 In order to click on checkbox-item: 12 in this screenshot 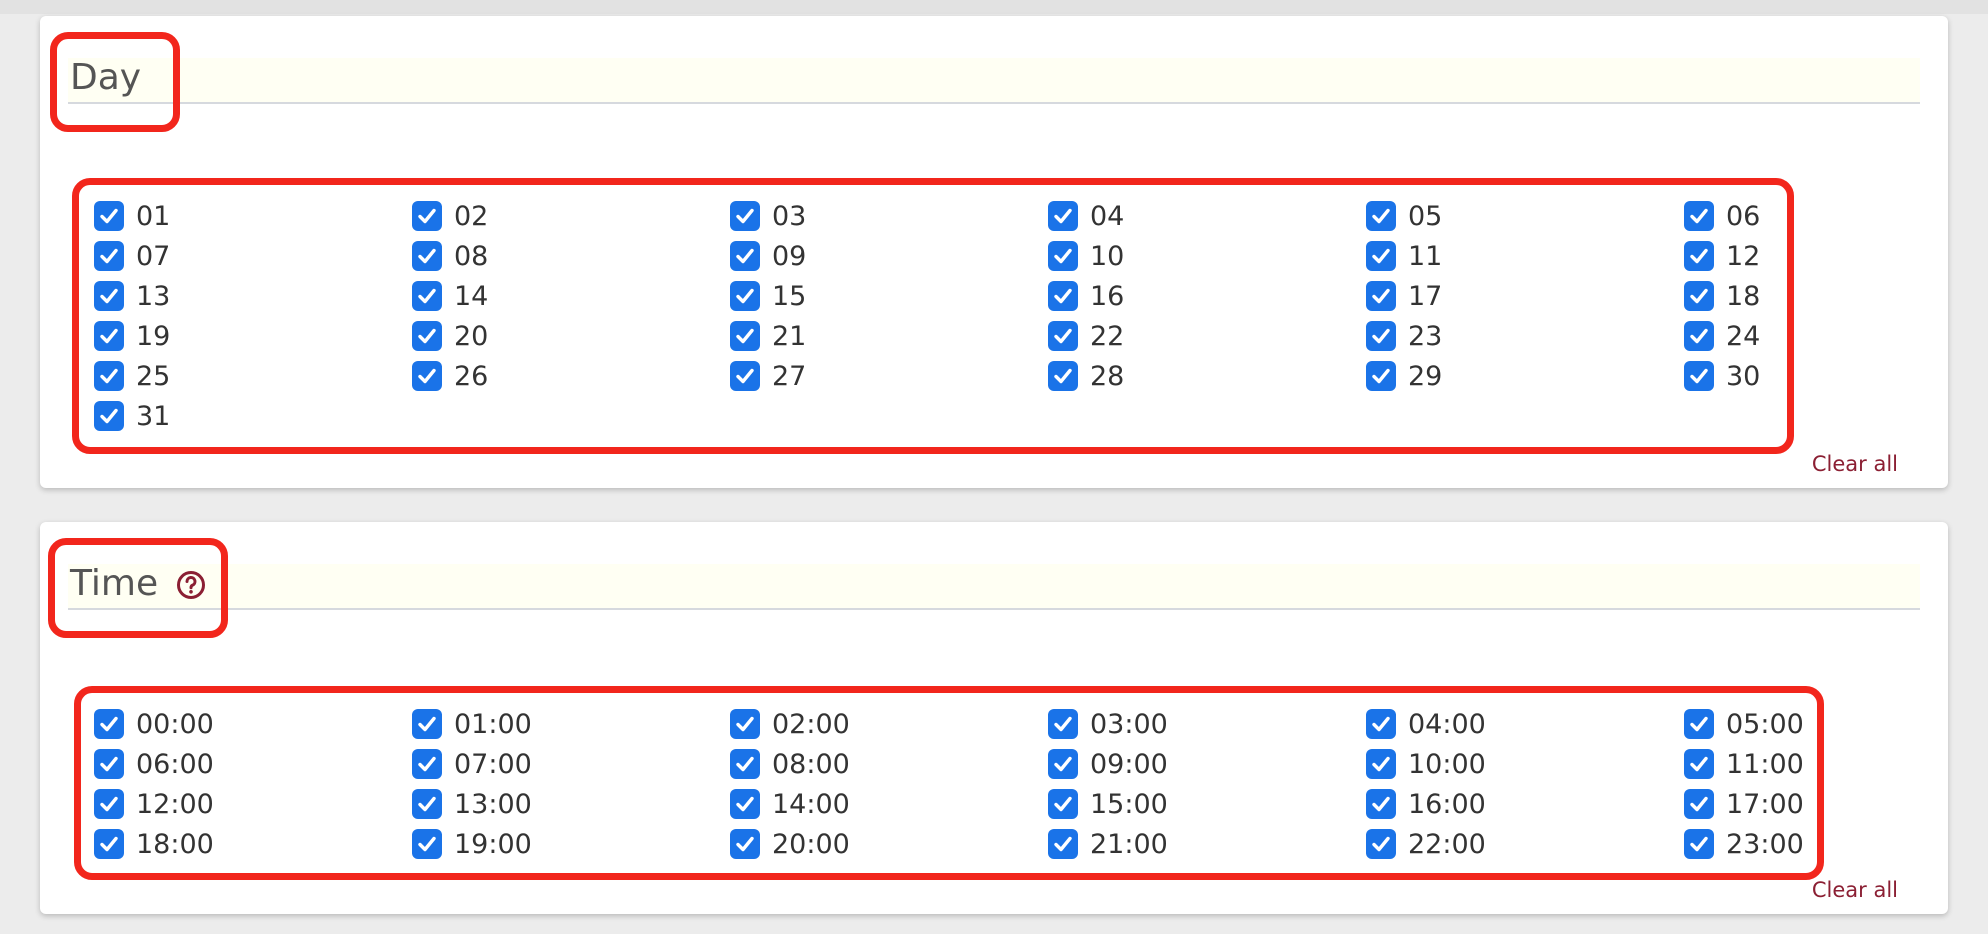, I will do `click(1836, 256)`.